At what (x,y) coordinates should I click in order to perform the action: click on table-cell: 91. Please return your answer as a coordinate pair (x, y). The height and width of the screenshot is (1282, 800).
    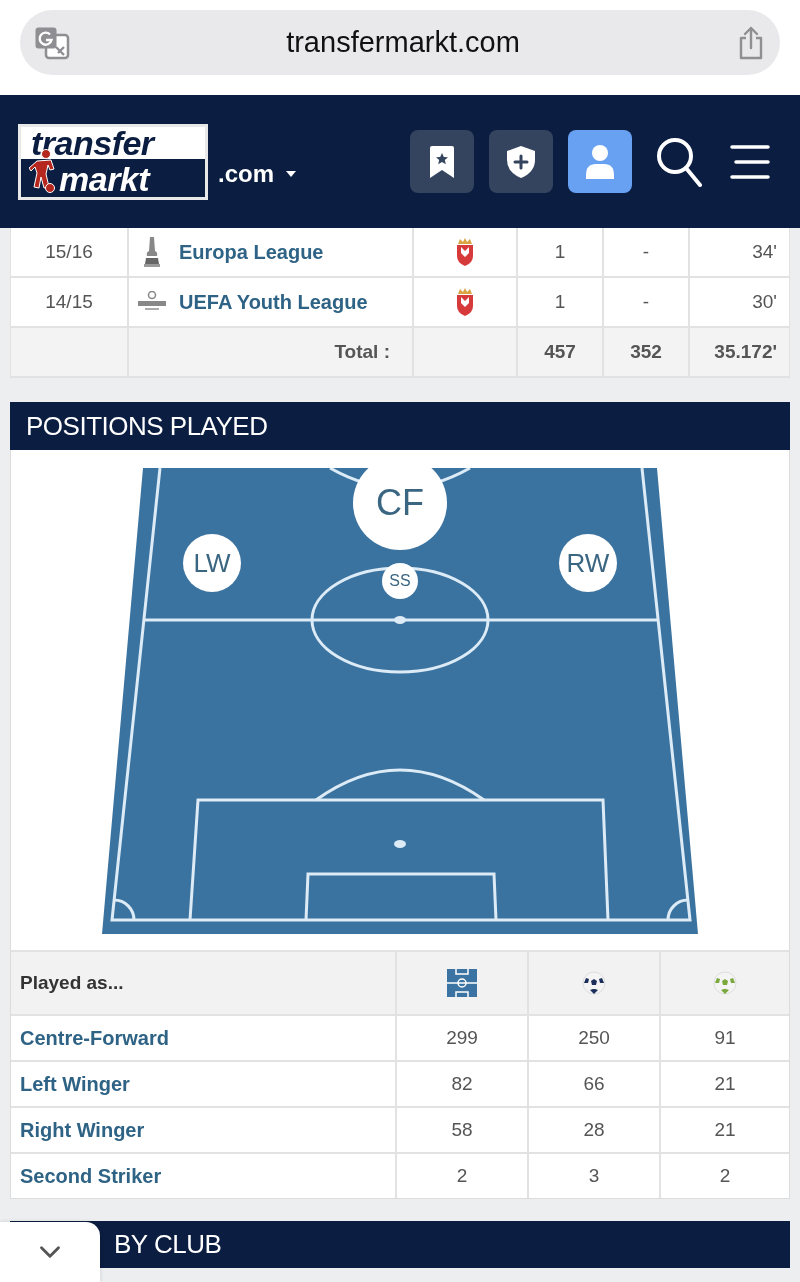
    Looking at the image, I should click on (725, 1038).